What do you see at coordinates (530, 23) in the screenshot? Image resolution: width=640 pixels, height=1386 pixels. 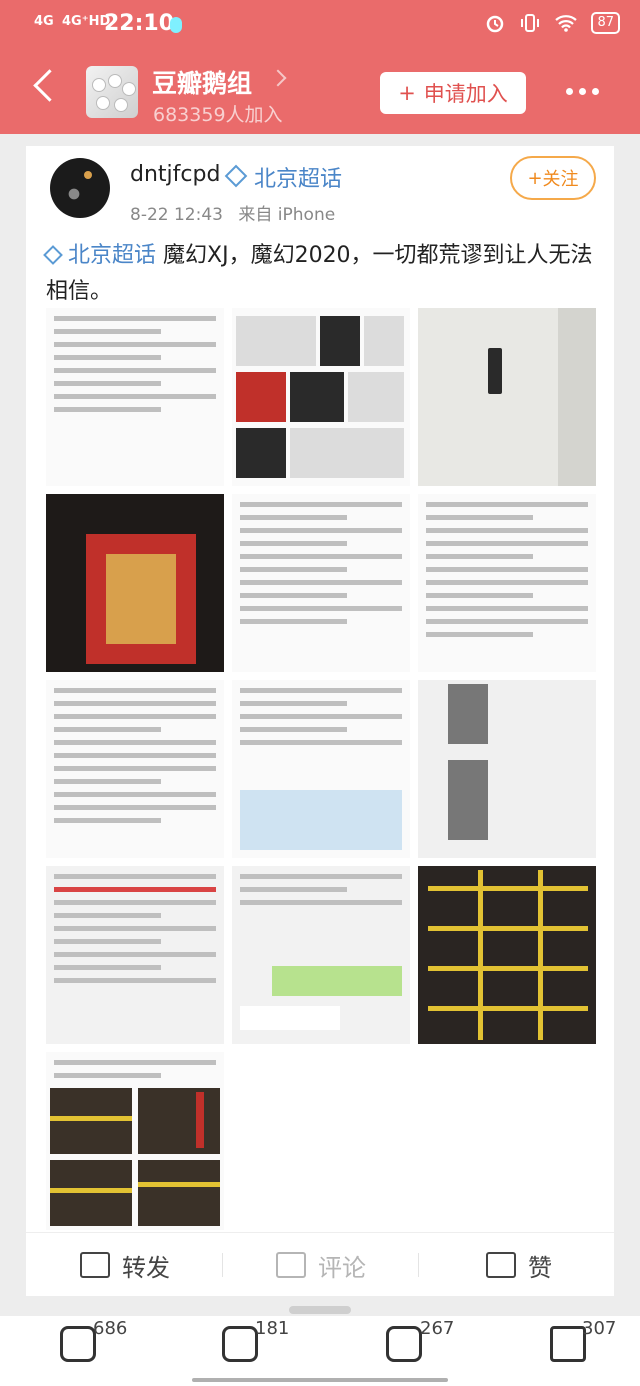 I see `vibrate-icon` at bounding box center [530, 23].